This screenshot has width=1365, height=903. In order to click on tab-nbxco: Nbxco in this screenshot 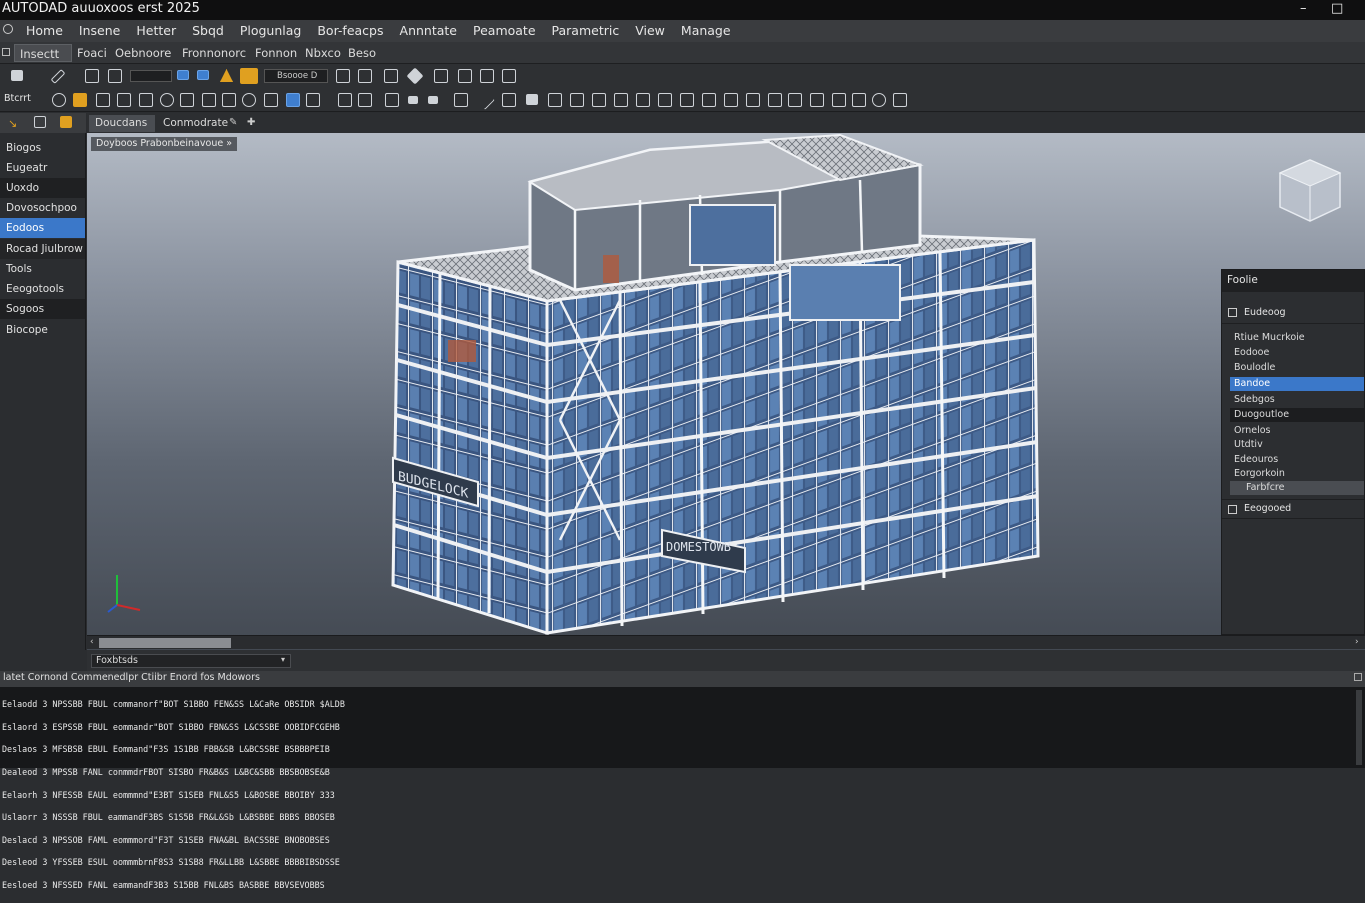, I will do `click(323, 53)`.